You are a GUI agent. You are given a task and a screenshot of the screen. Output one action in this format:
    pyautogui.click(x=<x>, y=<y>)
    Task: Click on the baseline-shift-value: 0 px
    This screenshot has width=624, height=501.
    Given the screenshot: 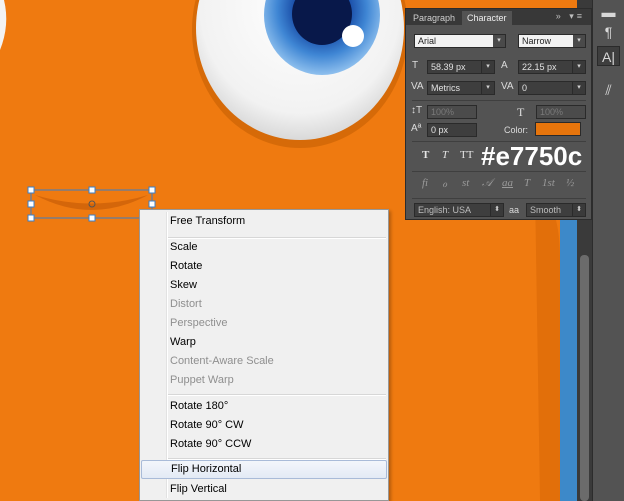 What is the action you would take?
    pyautogui.click(x=440, y=130)
    